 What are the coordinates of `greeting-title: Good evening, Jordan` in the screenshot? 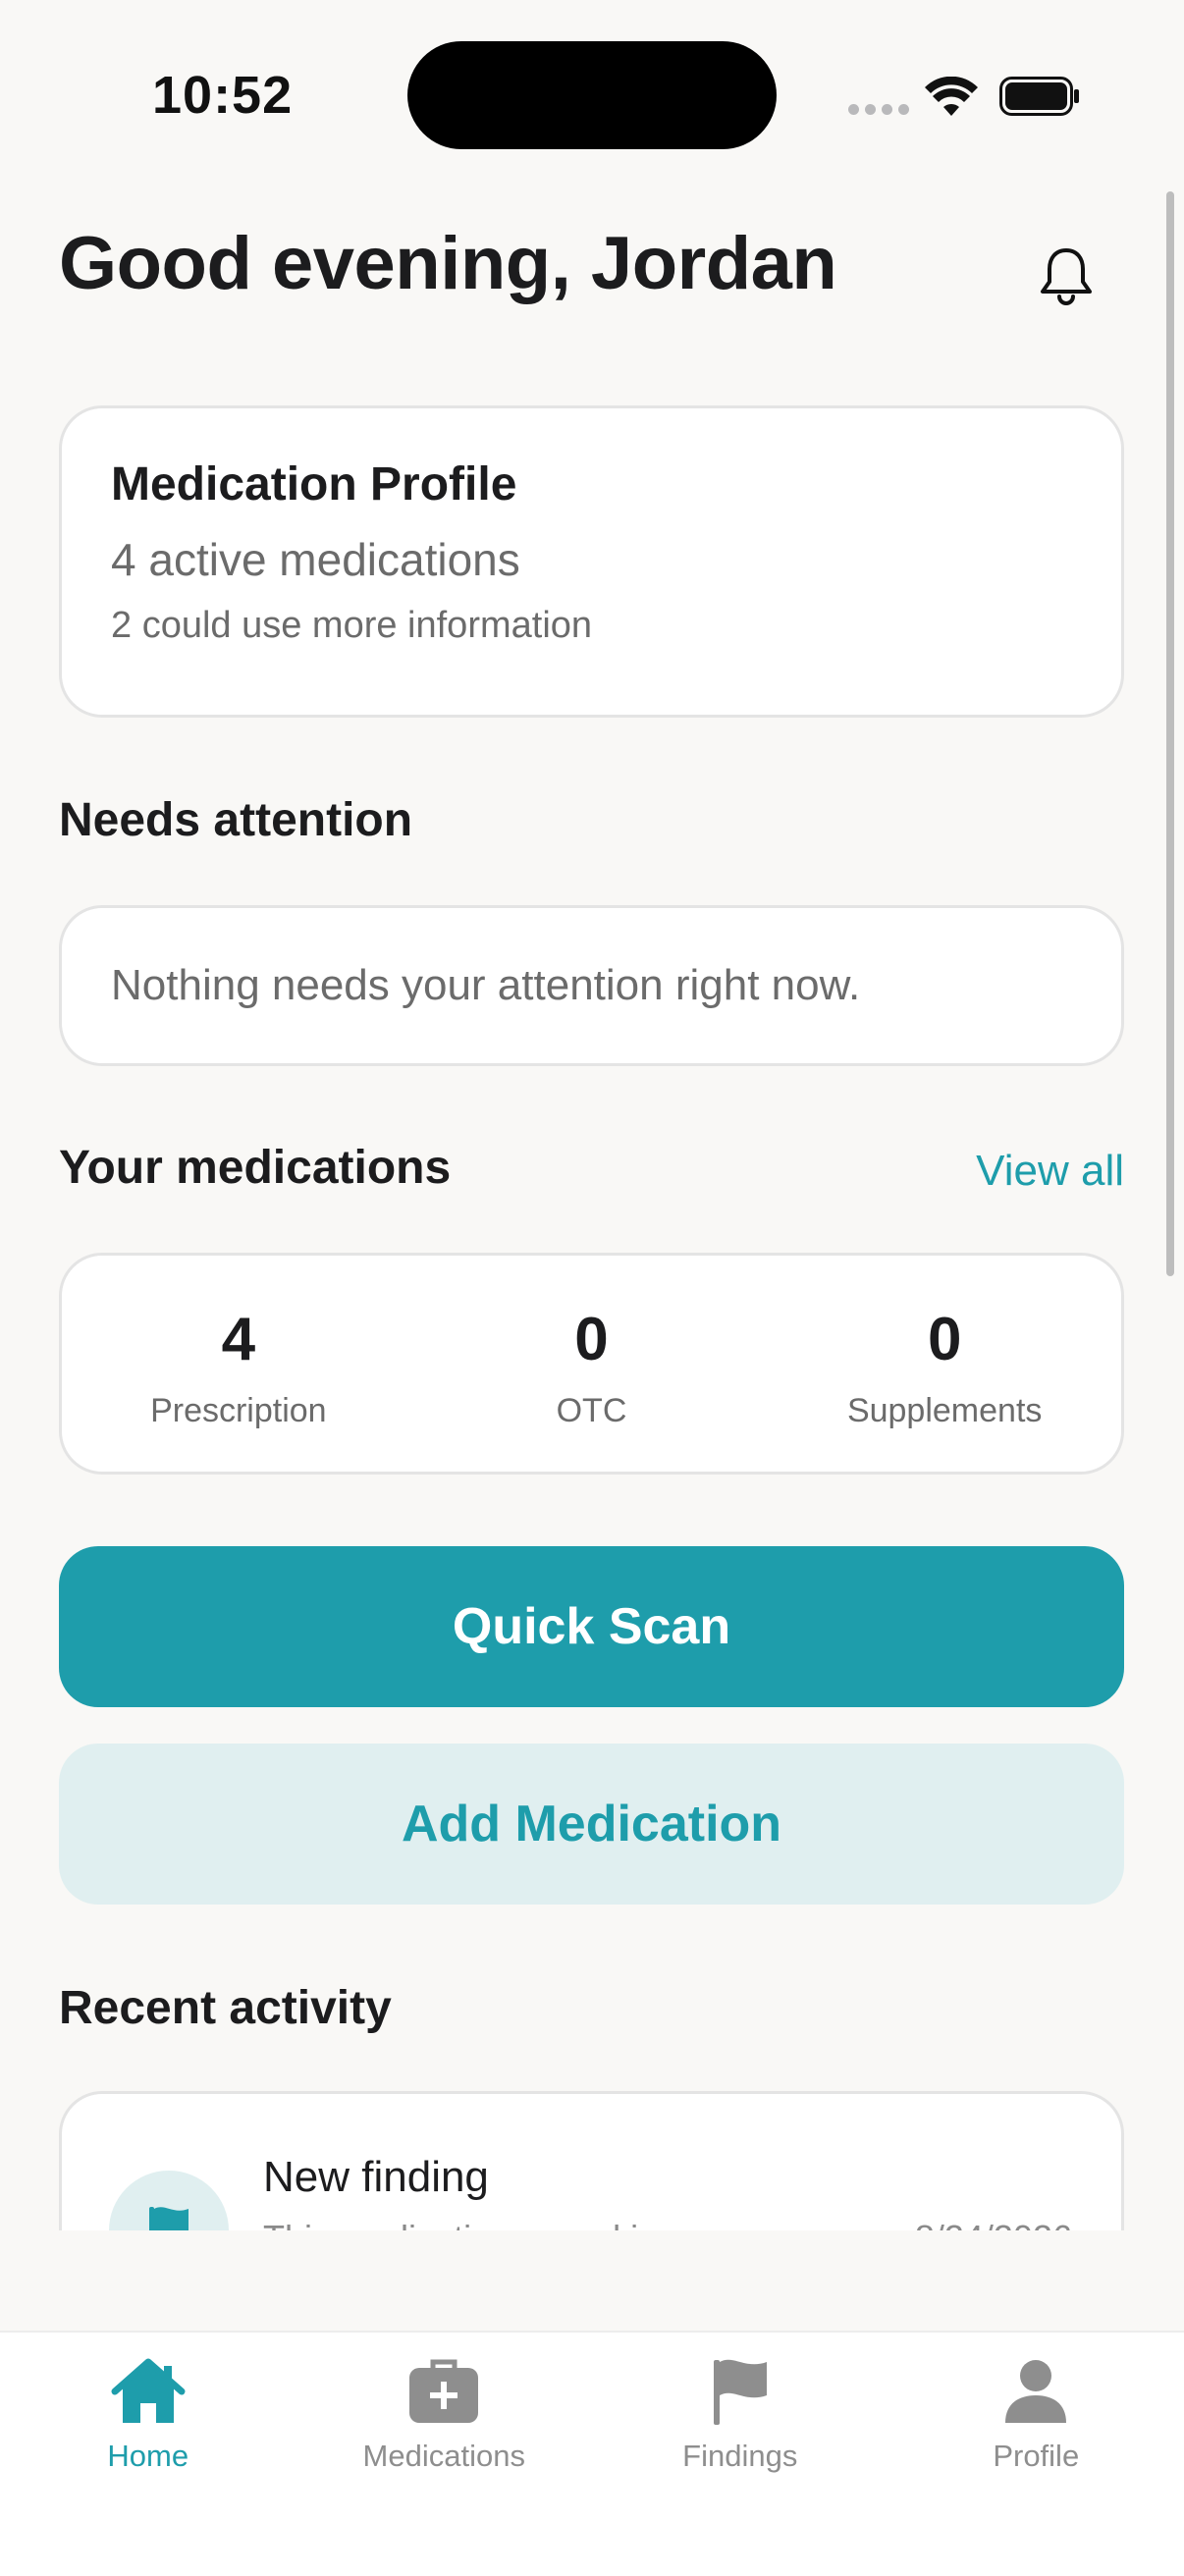 It's located at (447, 263).